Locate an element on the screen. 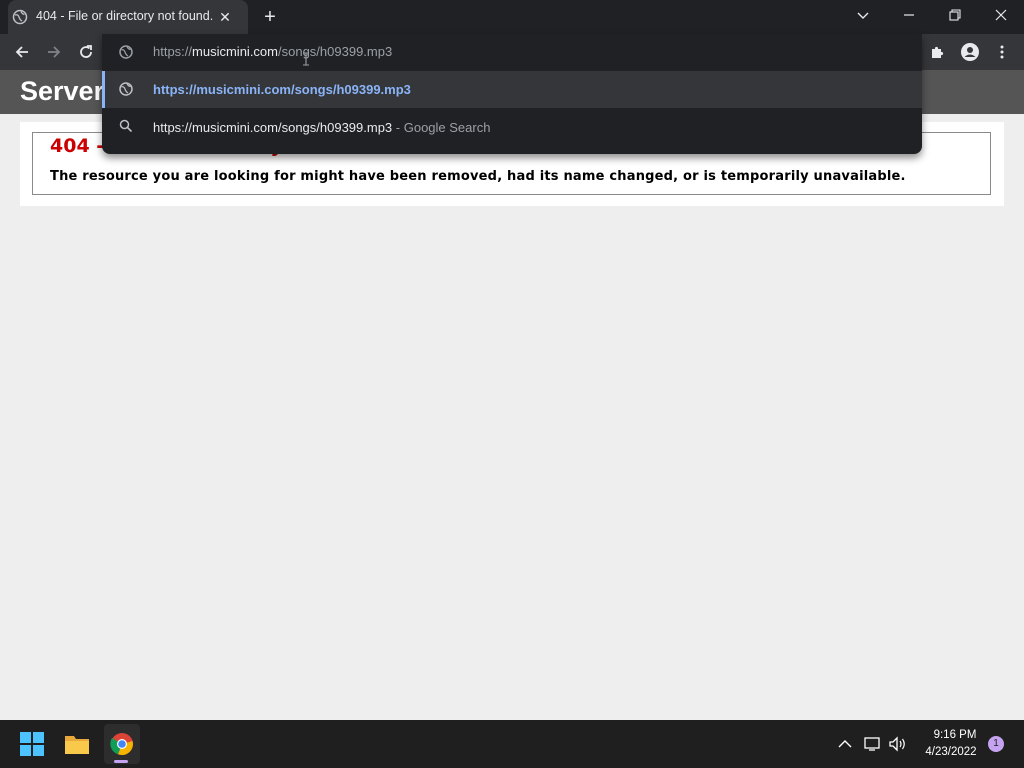 The height and width of the screenshot is (768, 1024). suggestion-search-query: https://musicmini.com/songs/h09399.mp3 is located at coordinates (273, 127).